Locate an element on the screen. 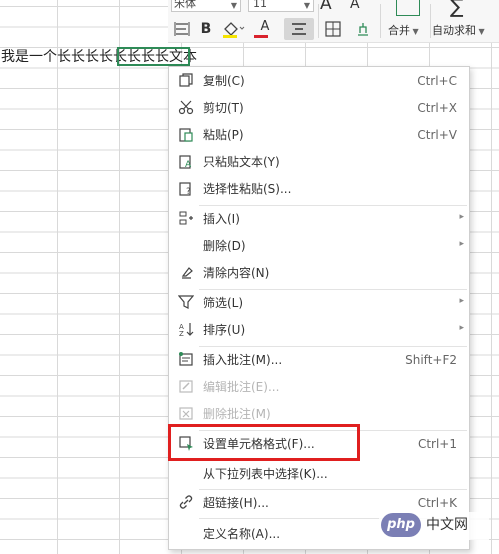 The image size is (499, 554). edit-comment-icon is located at coordinates (186, 387).